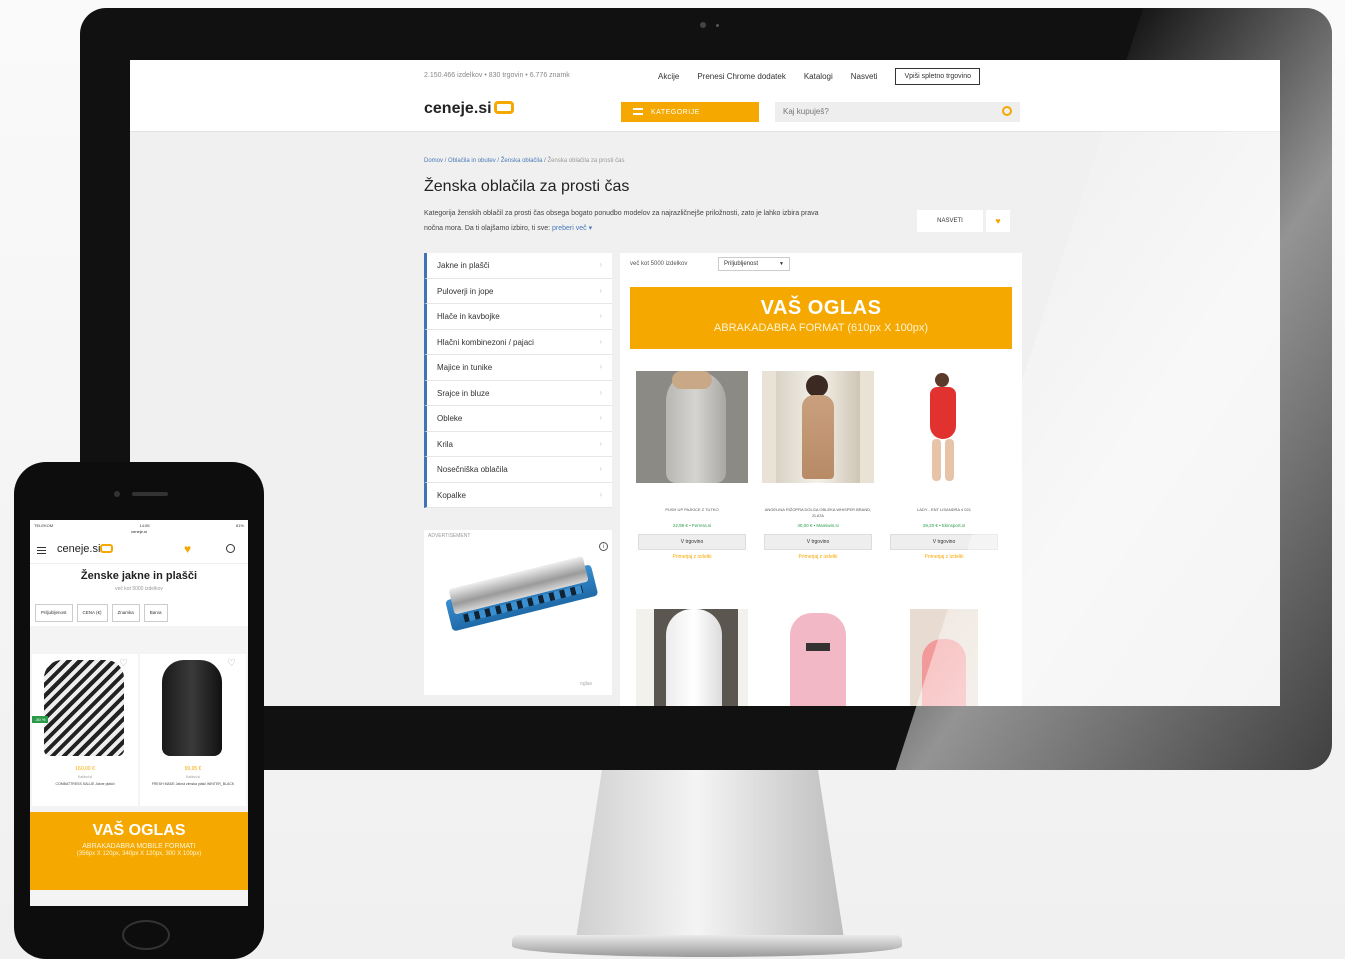  What do you see at coordinates (806, 111) in the screenshot?
I see `search-placeholder: Kaj kupuješ?` at bounding box center [806, 111].